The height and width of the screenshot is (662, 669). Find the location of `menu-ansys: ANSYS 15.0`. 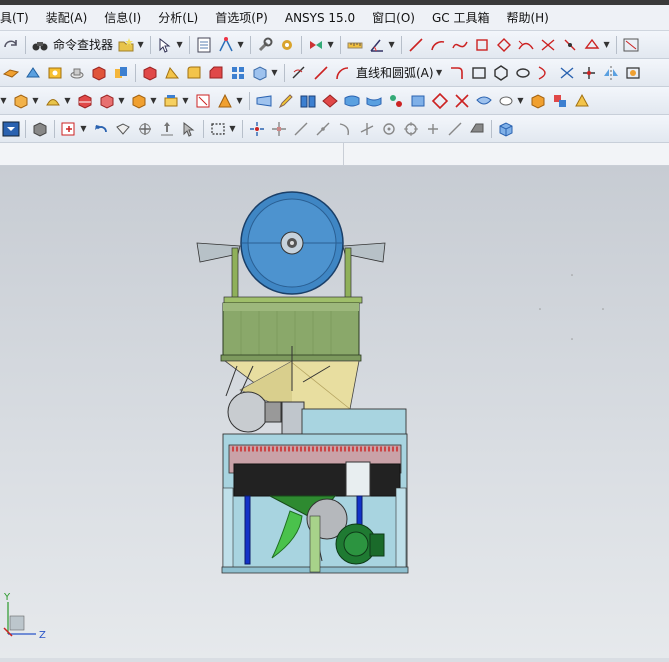

menu-ansys: ANSYS 15.0 is located at coordinates (320, 18).